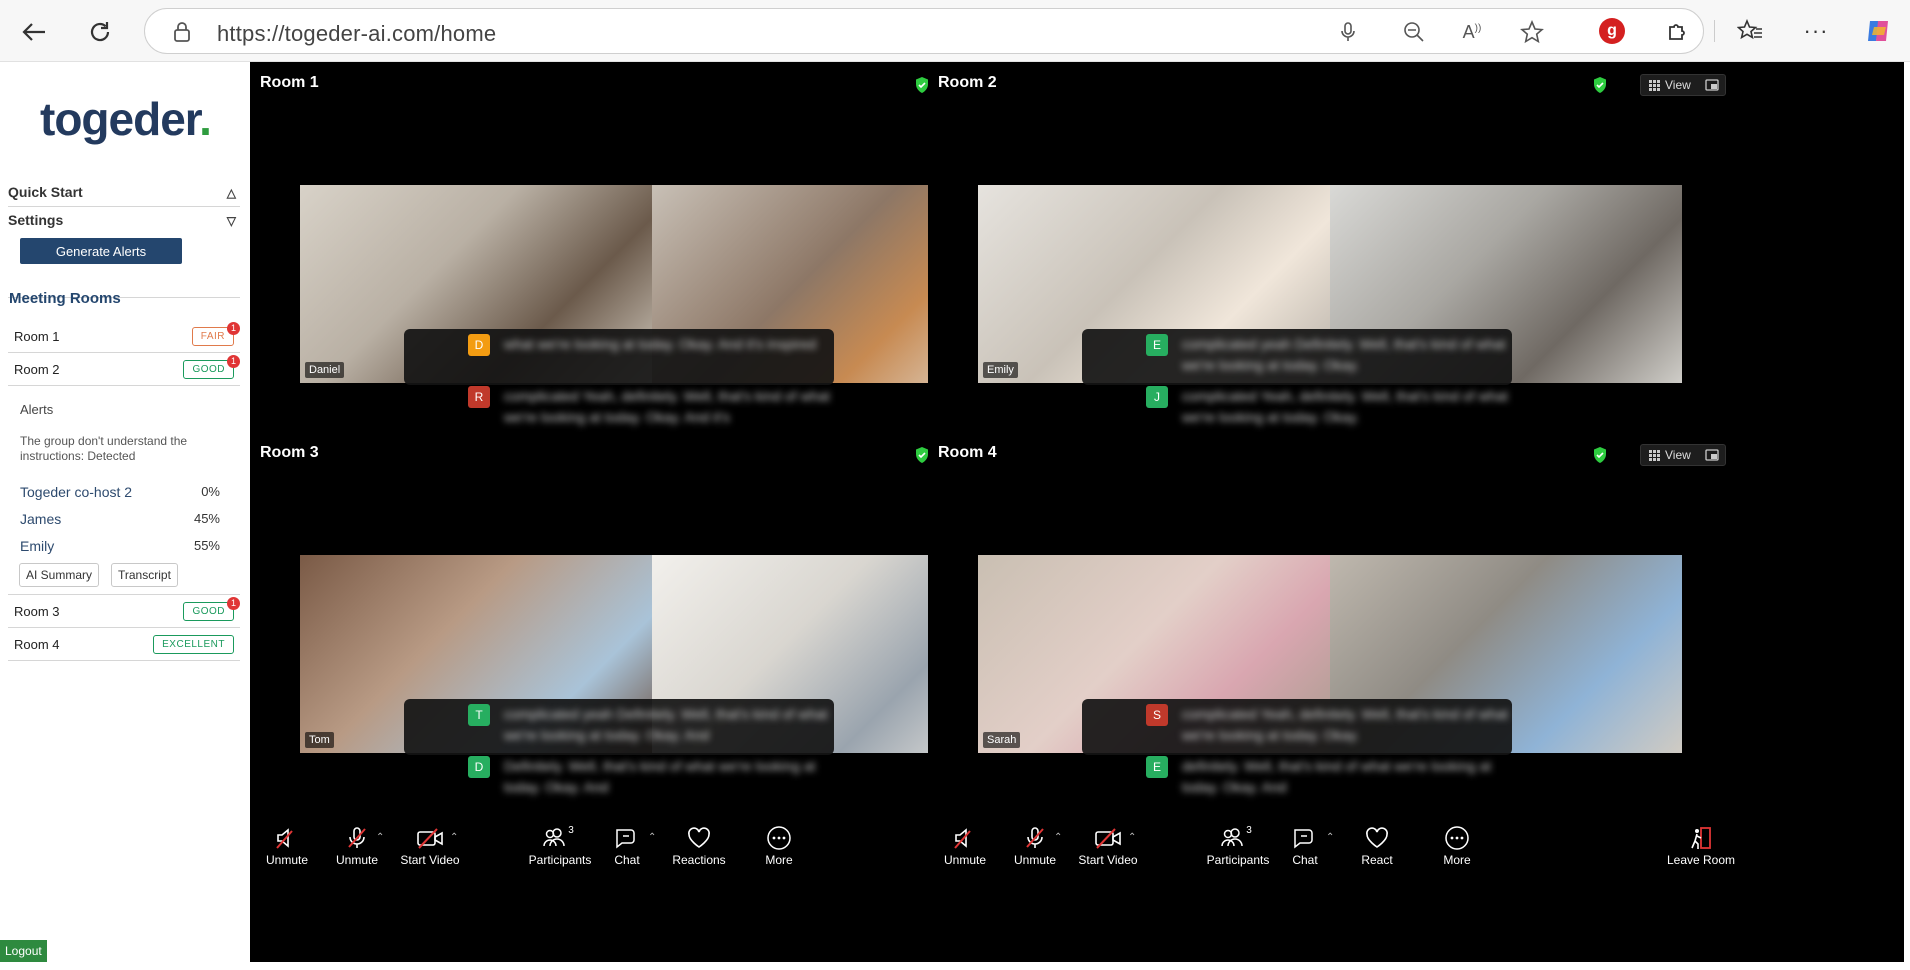 The width and height of the screenshot is (1910, 970). Describe the element at coordinates (124, 369) in the screenshot. I see `sidebar-room-2: Room 2 GOOD 1` at that location.